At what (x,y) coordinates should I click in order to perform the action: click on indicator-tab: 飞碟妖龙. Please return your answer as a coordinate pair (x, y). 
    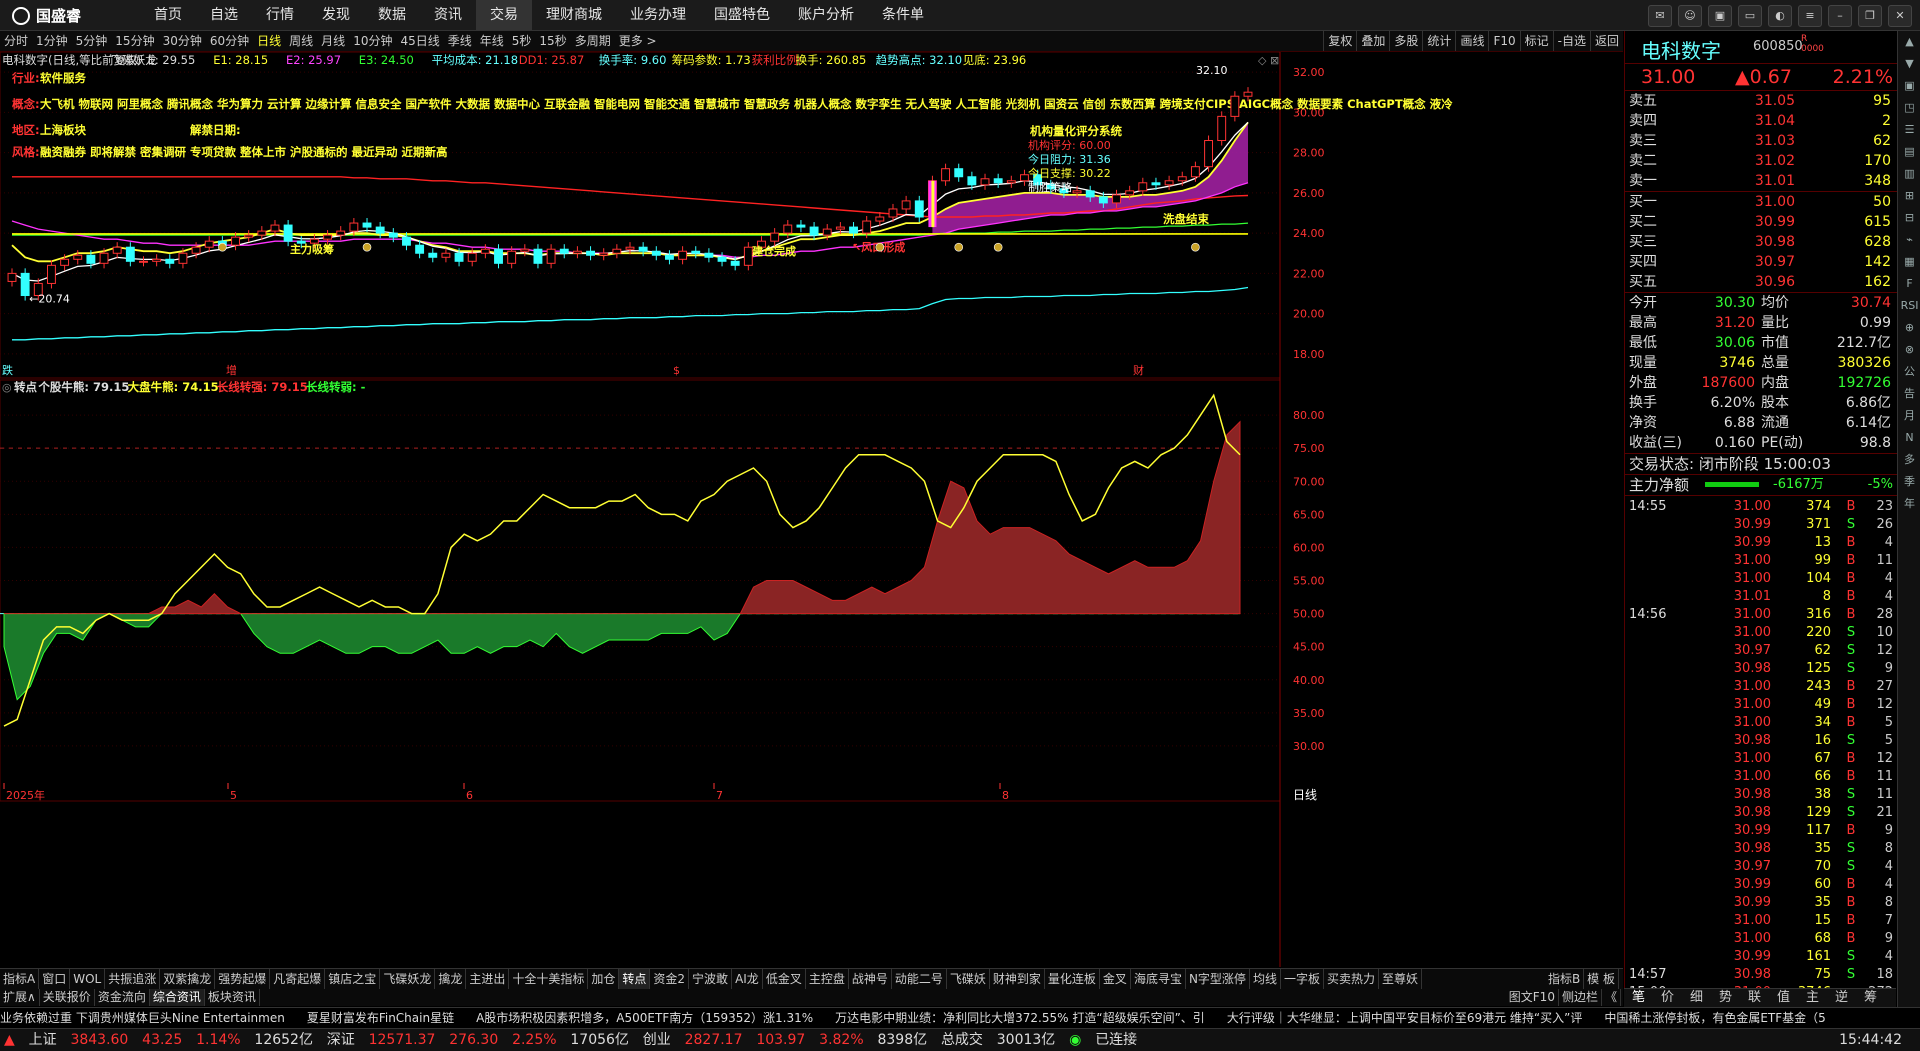
    Looking at the image, I should click on (408, 979).